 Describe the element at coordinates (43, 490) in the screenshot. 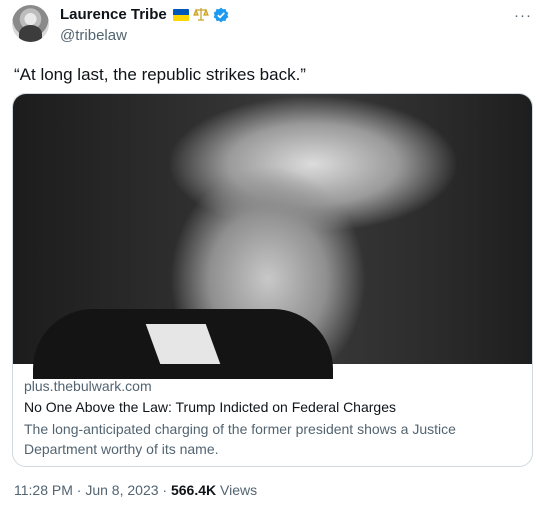

I see `tweet-time: 11:28 PM` at that location.